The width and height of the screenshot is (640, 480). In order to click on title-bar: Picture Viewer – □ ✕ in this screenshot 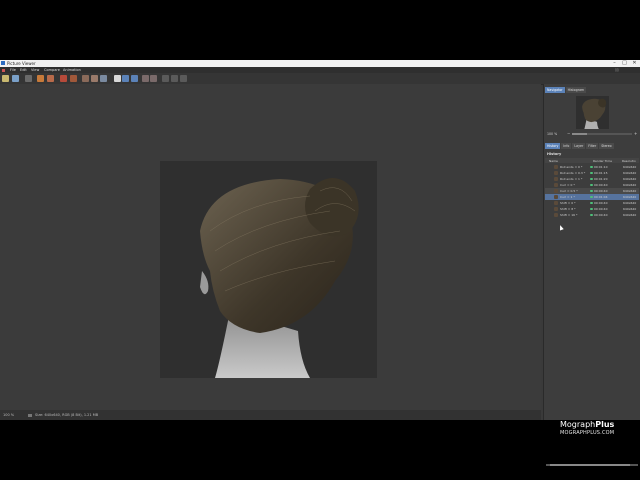, I will do `click(320, 63)`.